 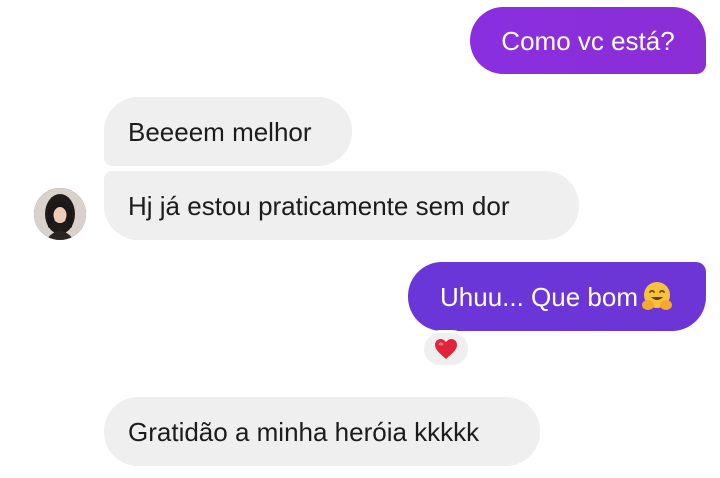 I want to click on red-heart-icon, so click(x=446, y=349).